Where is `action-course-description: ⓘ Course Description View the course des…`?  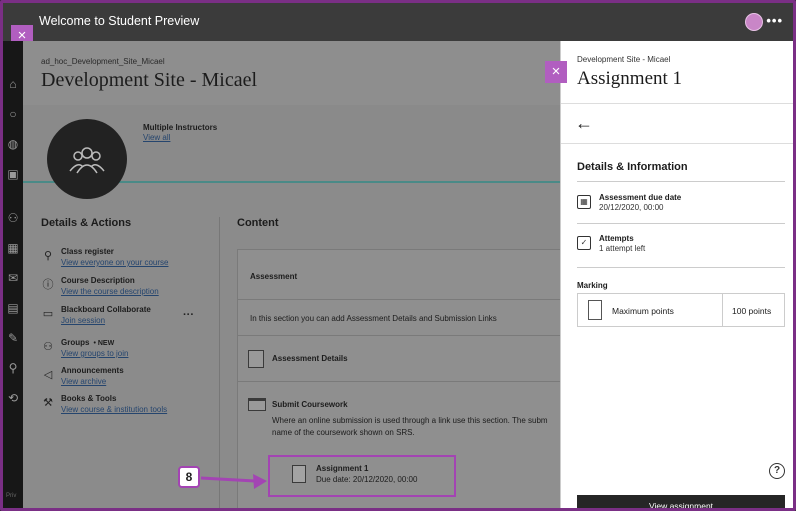
action-course-description: ⓘ Course Description View the course des… is located at coordinates (128, 289).